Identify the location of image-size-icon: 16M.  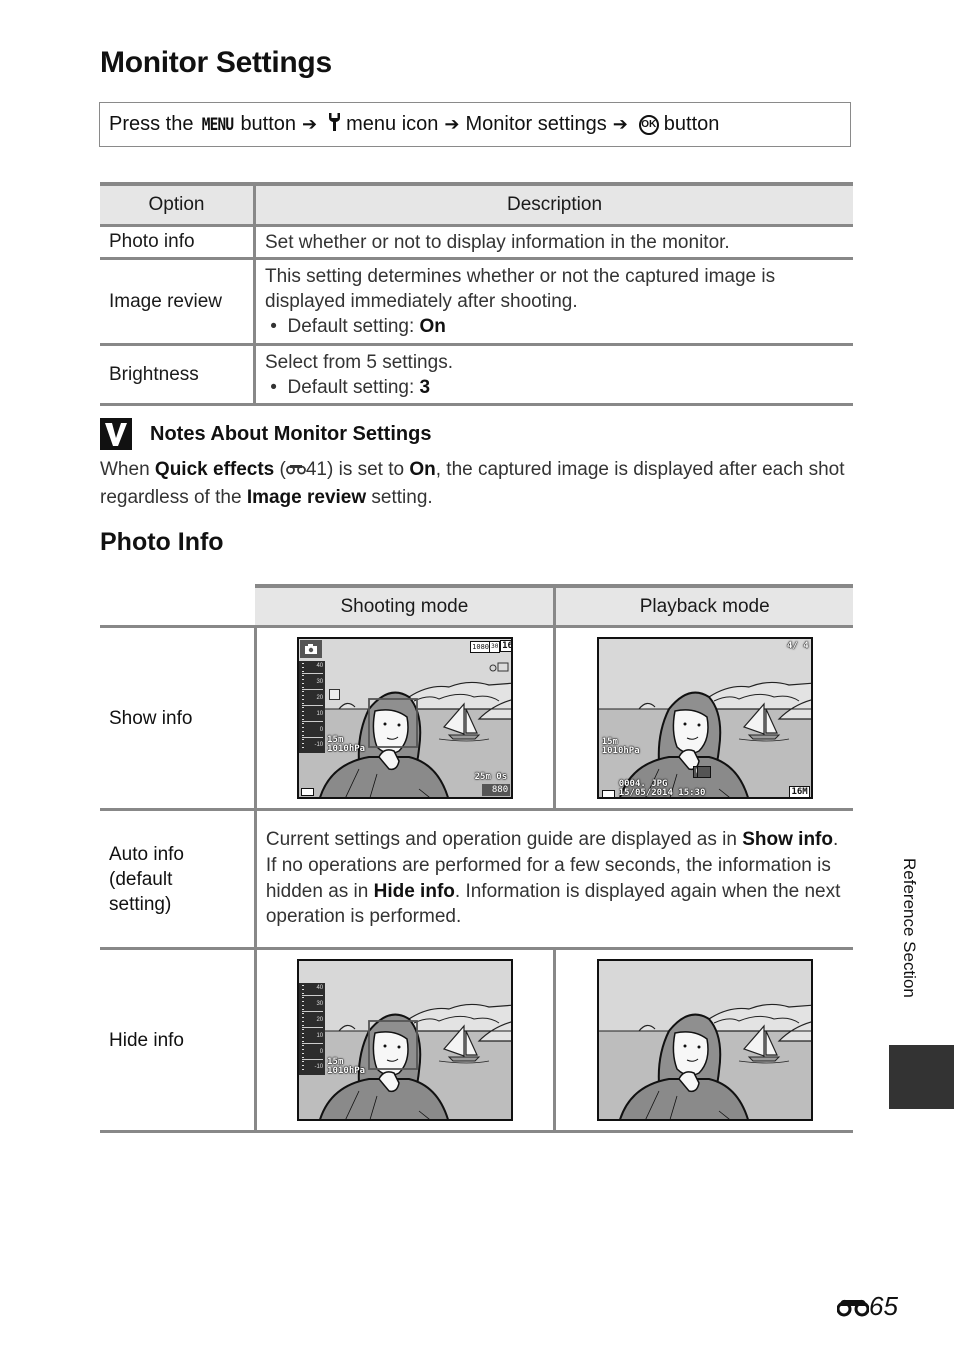
(506, 646).